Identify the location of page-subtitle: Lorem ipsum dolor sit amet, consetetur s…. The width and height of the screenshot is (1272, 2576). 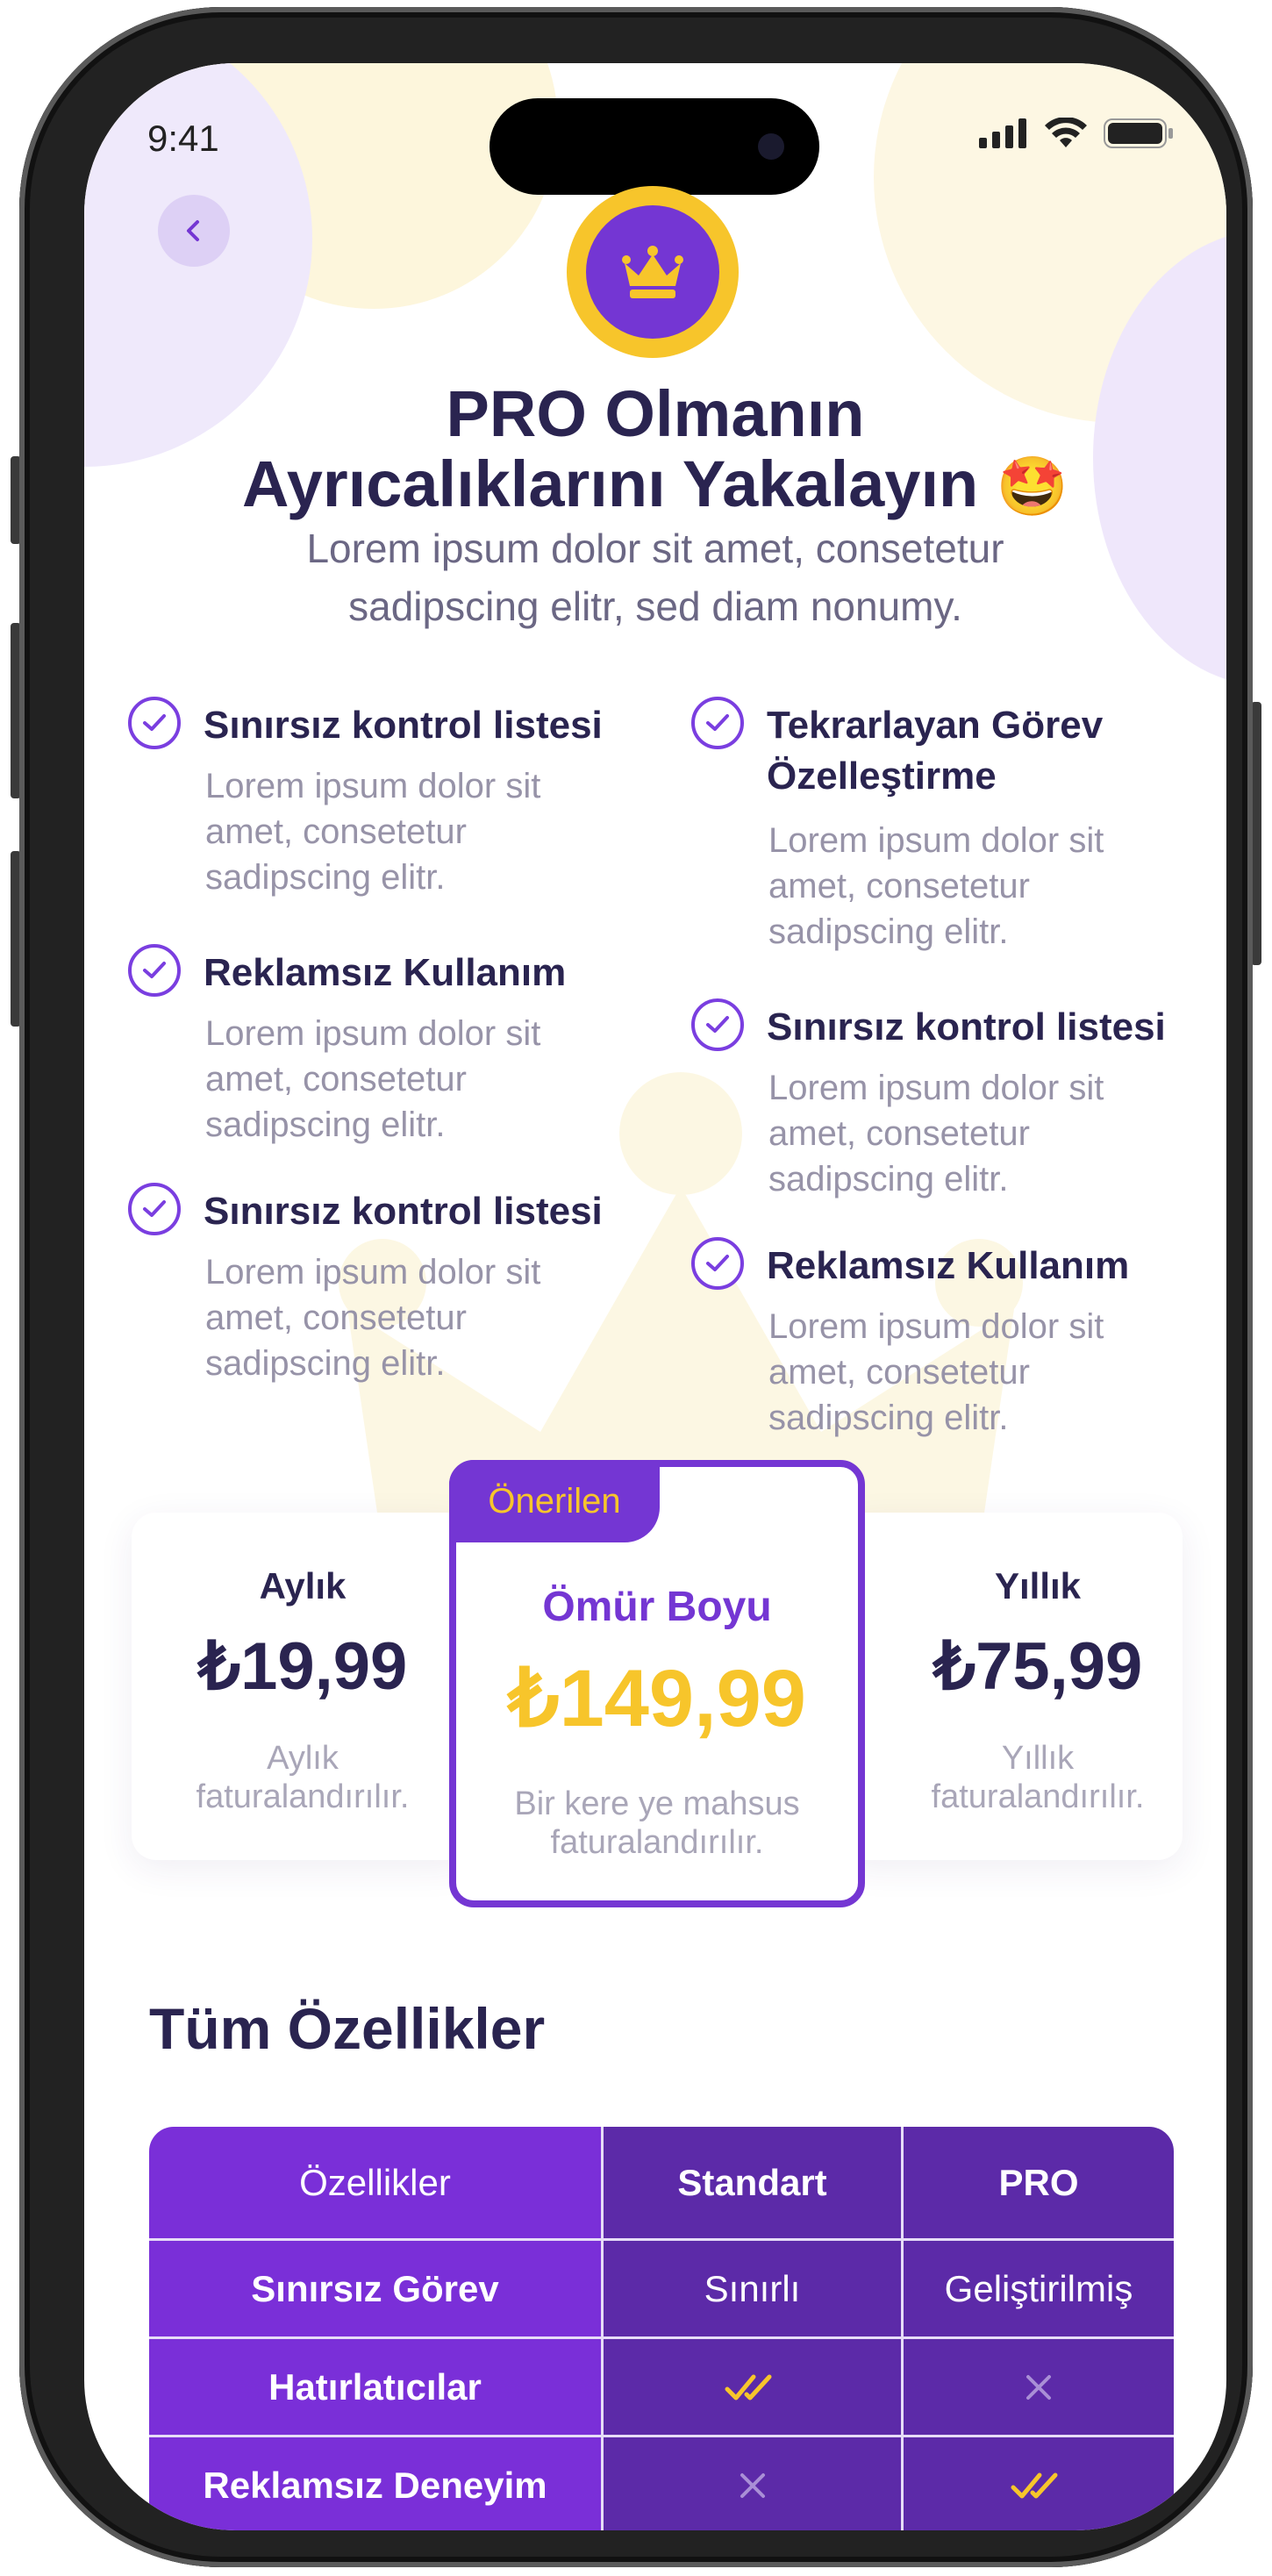
(655, 577).